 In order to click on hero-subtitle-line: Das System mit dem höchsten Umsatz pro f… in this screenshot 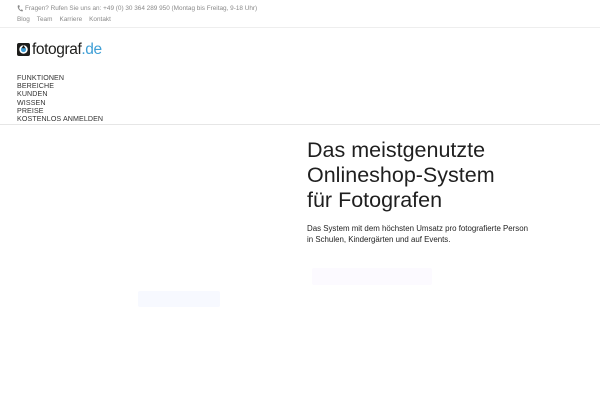, I will do `click(418, 228)`.